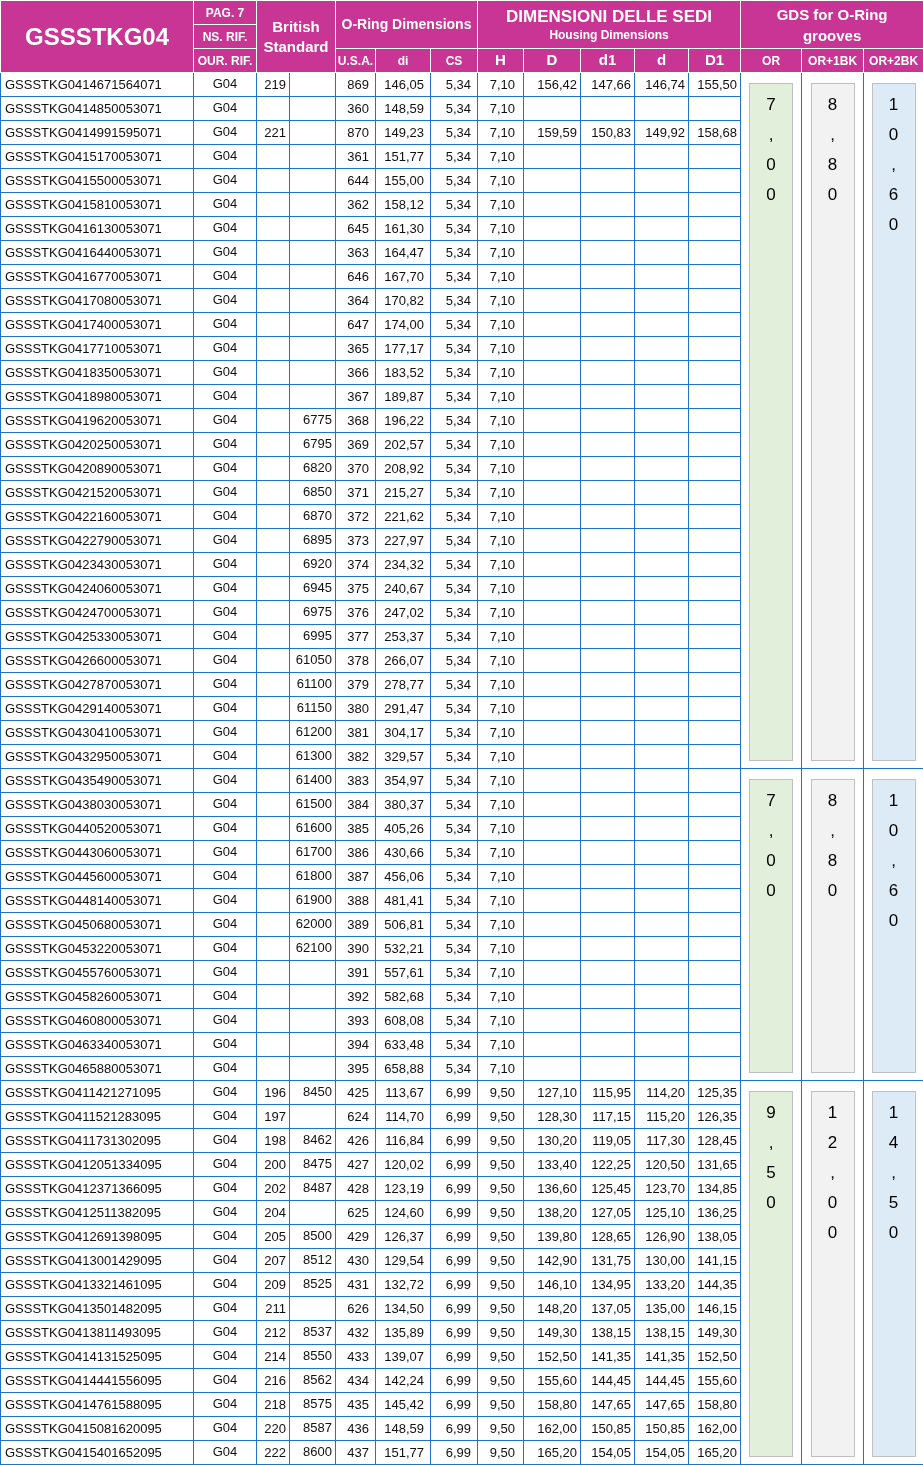 This screenshot has width=923, height=1465. Describe the element at coordinates (557, 1332) in the screenshot. I see `table-cell: 149,30` at that location.